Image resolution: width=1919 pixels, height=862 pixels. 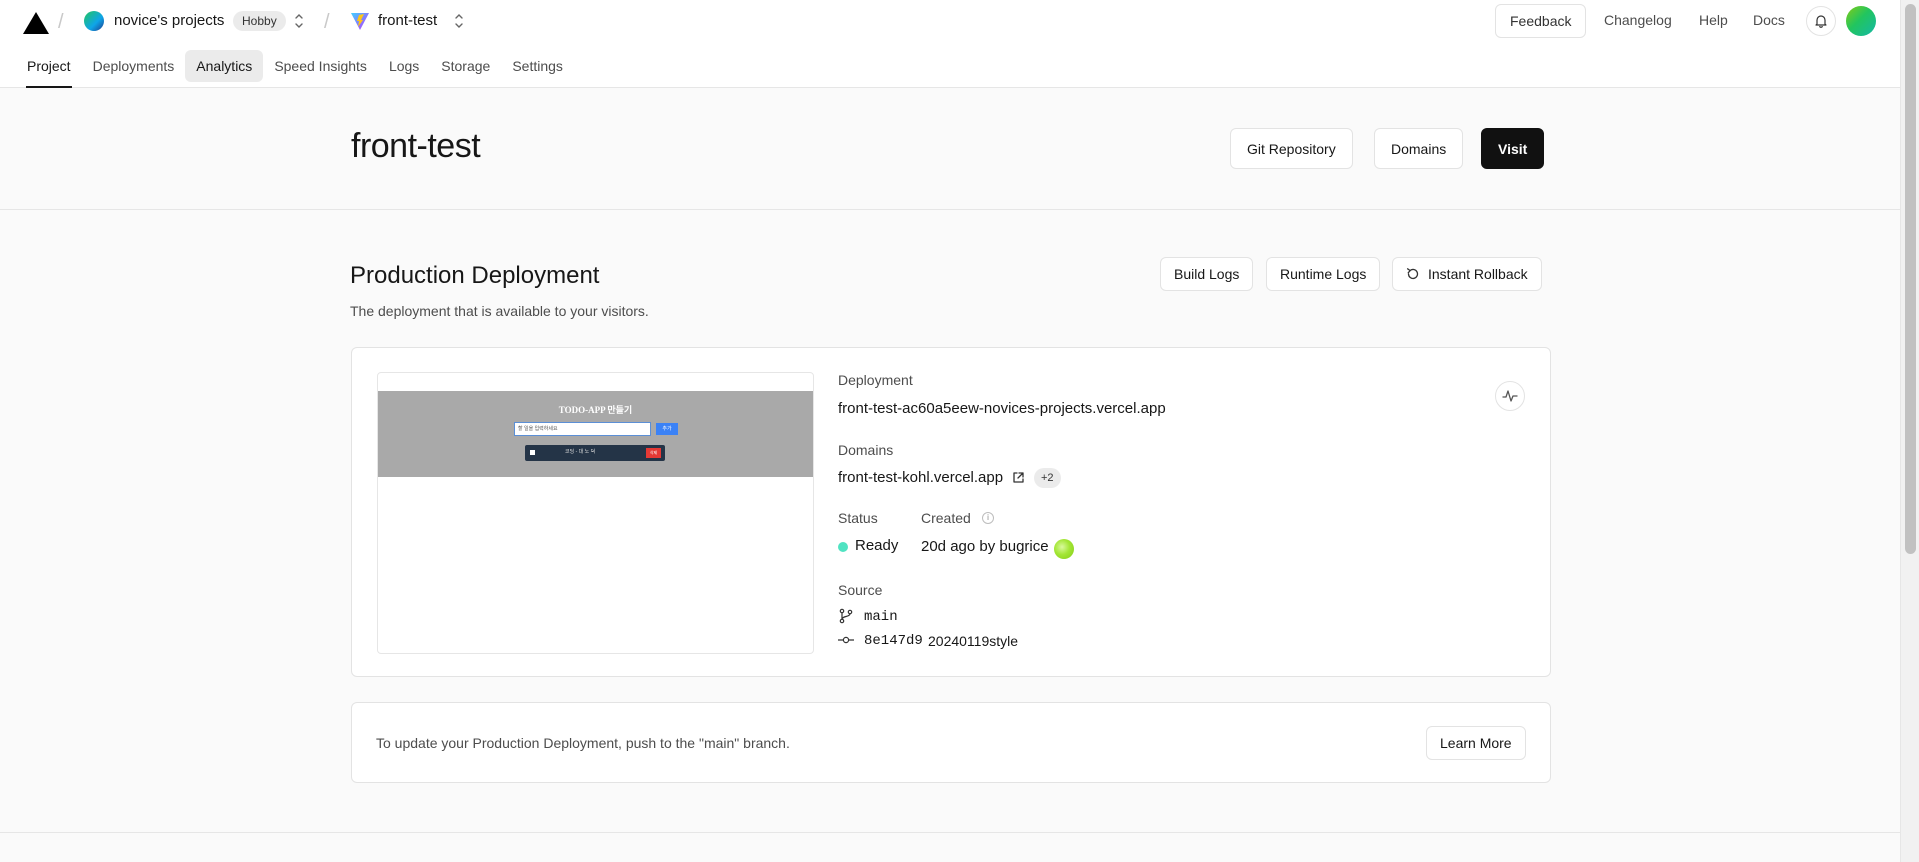 I want to click on domain-link: front-test-kohl.vercel.app, so click(x=920, y=477).